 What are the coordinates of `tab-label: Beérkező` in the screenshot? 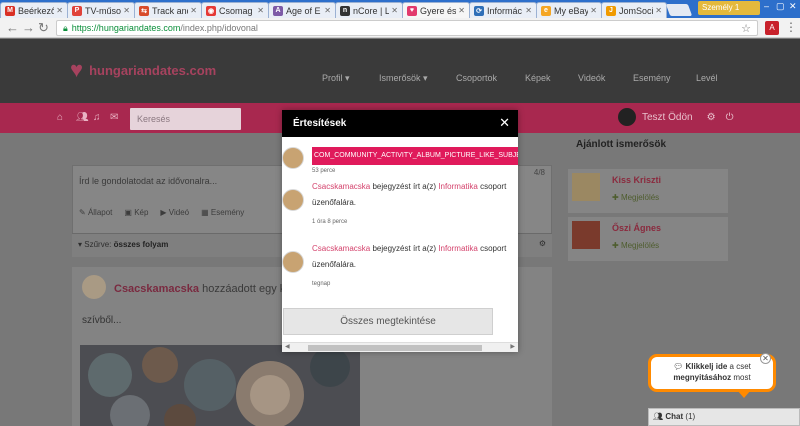 It's located at (36, 10).